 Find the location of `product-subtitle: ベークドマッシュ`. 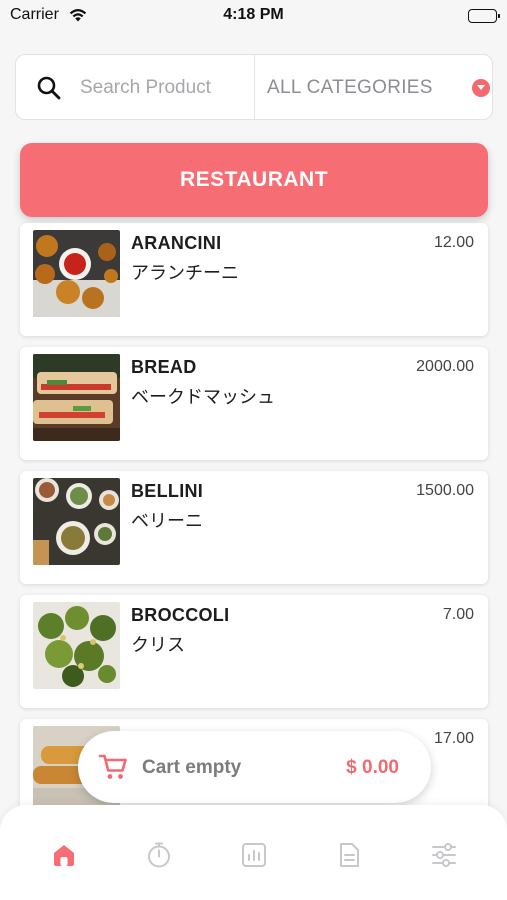

product-subtitle: ベークドマッシュ is located at coordinates (203, 397).